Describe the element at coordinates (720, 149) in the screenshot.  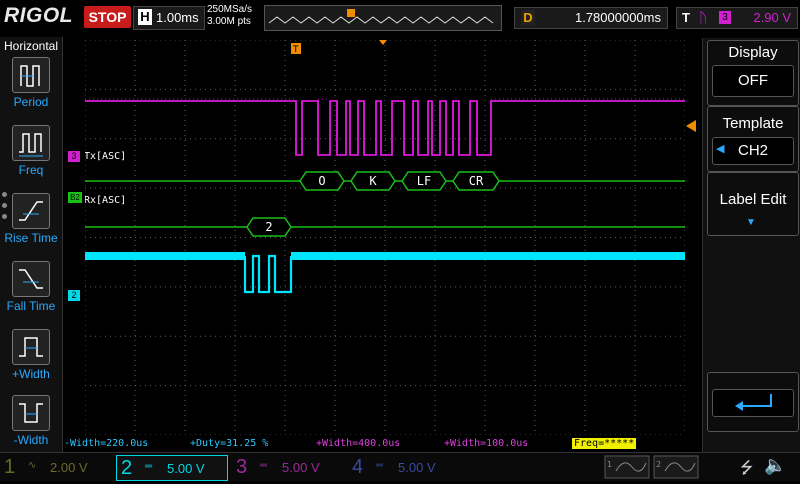
I see `template-left-arrow-icon: ◀` at that location.